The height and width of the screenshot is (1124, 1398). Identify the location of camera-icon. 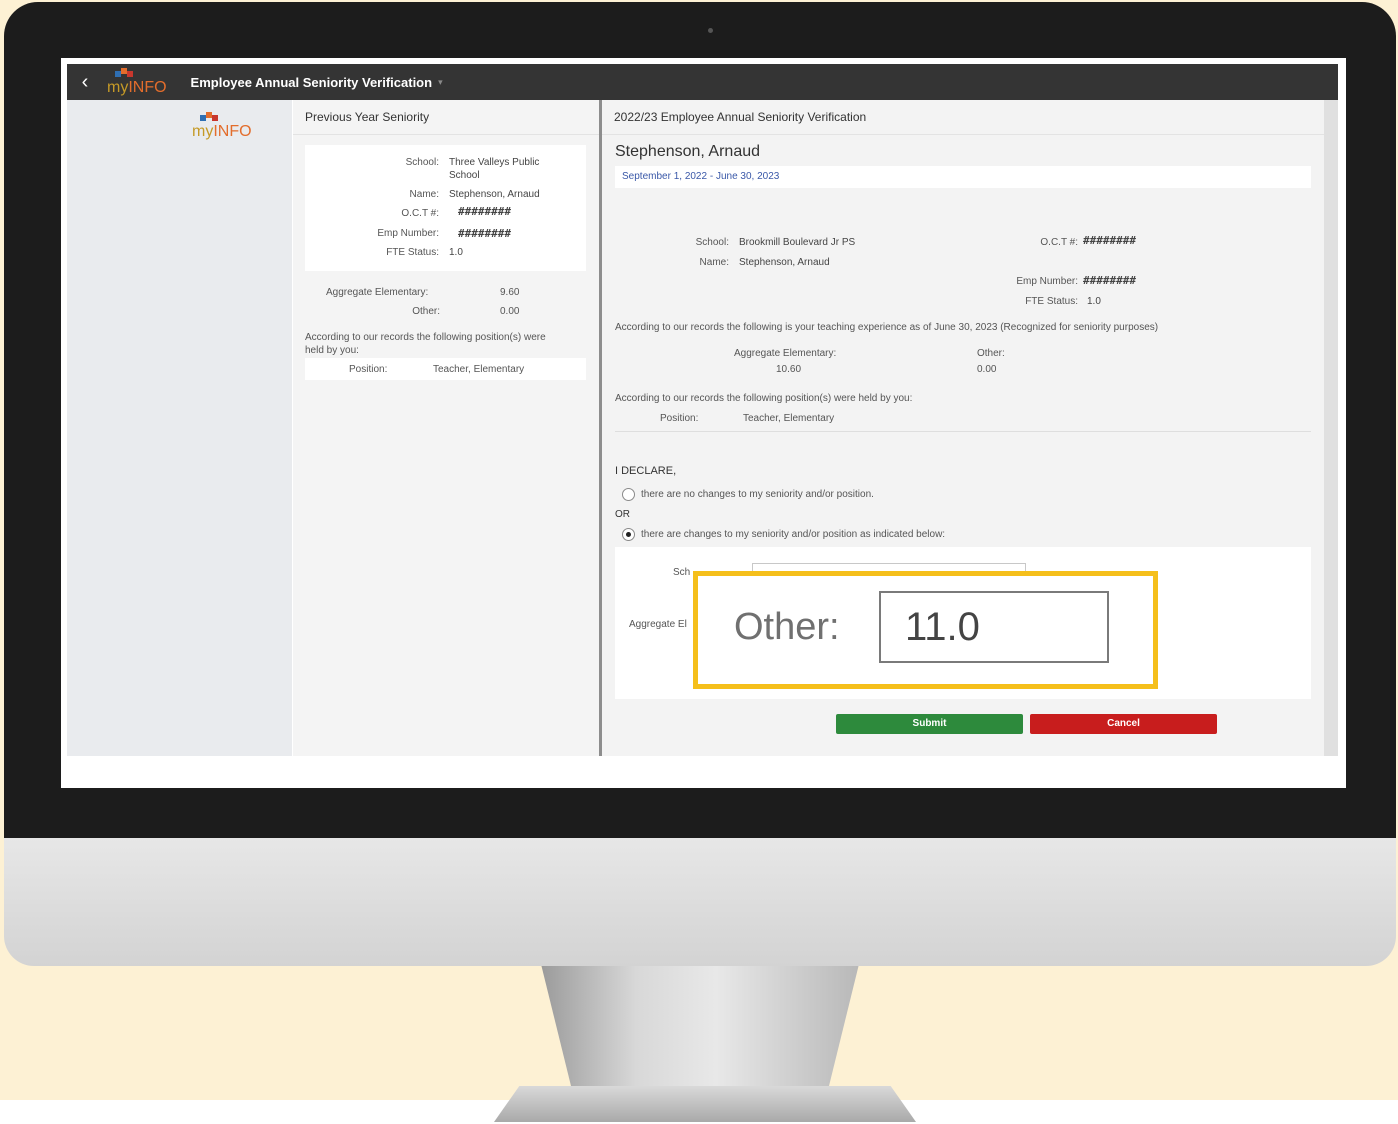
(710, 30).